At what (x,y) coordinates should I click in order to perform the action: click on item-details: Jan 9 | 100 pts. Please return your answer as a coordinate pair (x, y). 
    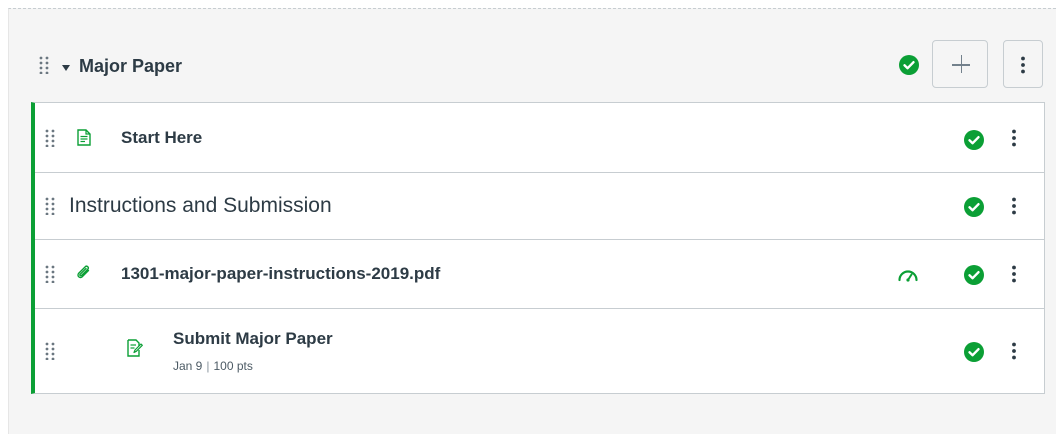
    Looking at the image, I should click on (213, 366).